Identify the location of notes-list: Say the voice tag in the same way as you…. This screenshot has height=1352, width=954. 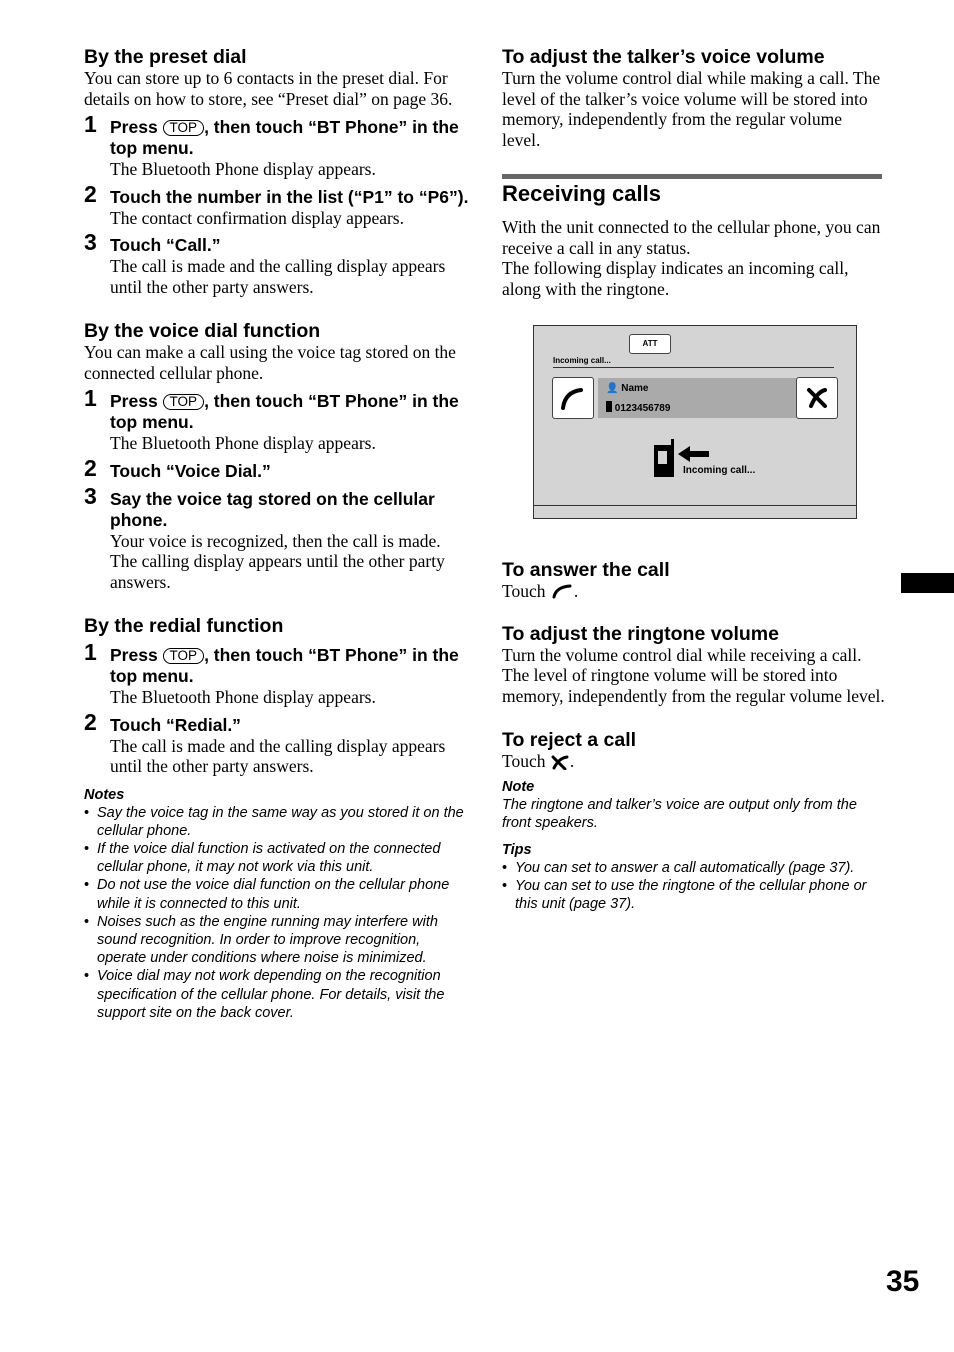
(276, 913).